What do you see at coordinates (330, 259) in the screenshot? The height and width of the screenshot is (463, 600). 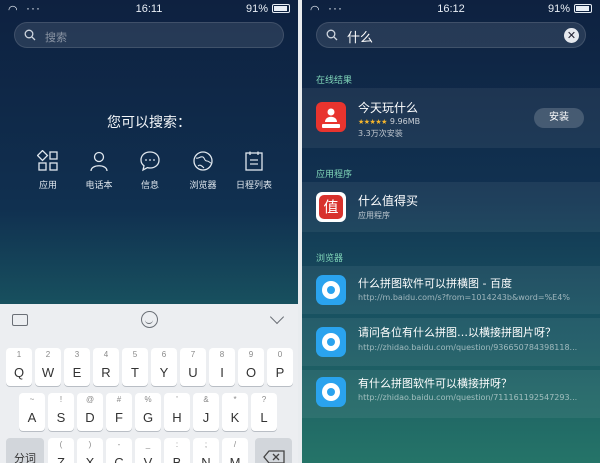 I see `section-browser: 浏览器` at bounding box center [330, 259].